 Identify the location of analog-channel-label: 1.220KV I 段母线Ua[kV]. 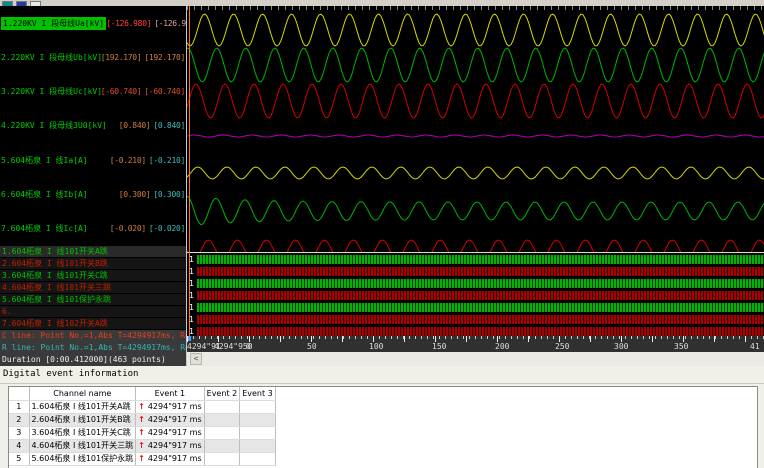
(54, 23).